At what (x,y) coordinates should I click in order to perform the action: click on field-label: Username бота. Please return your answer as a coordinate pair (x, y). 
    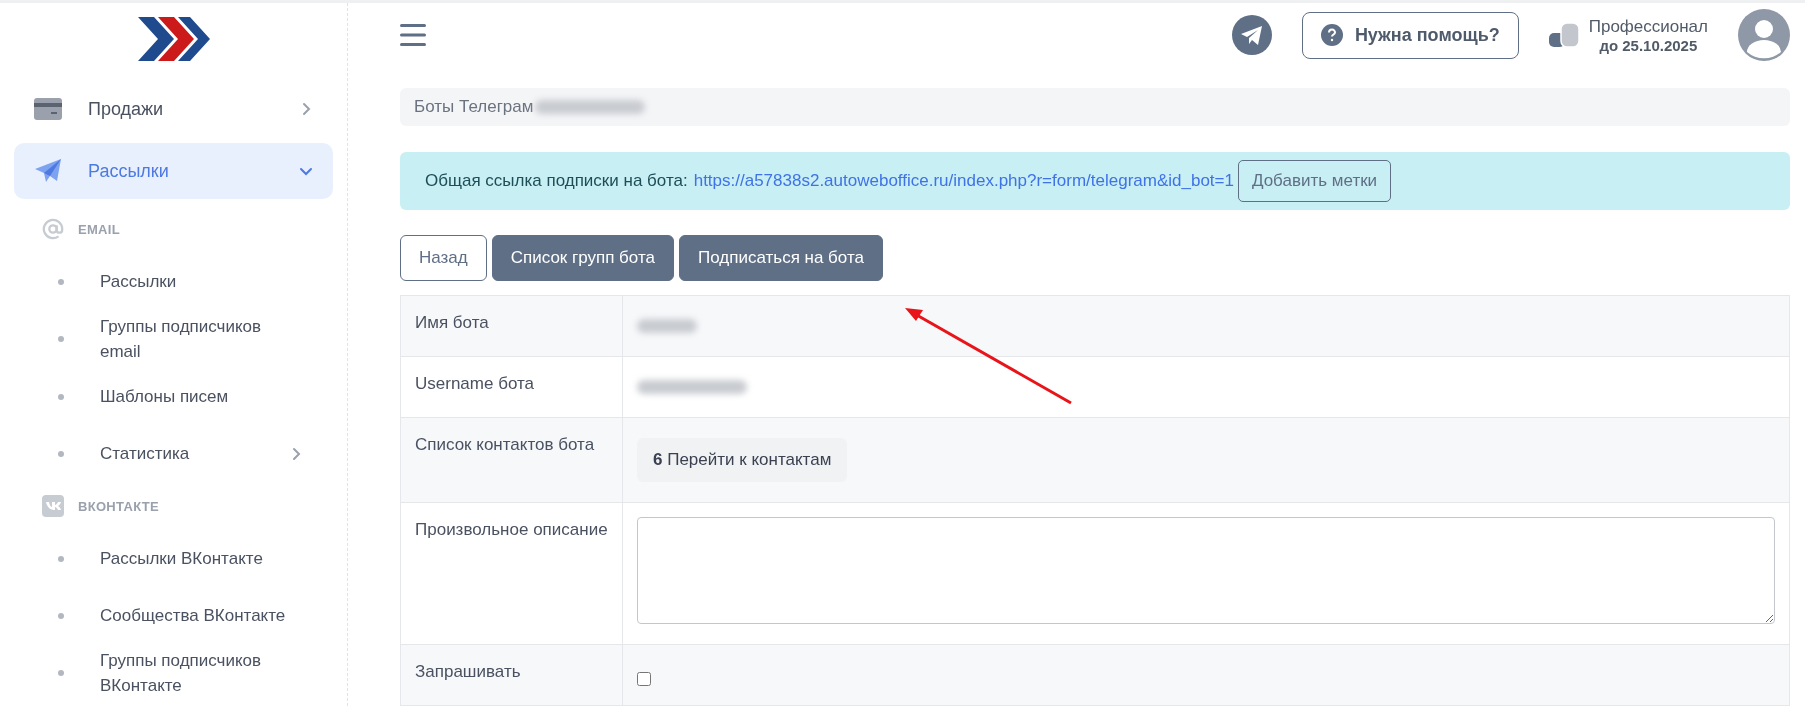
    Looking at the image, I should click on (512, 387).